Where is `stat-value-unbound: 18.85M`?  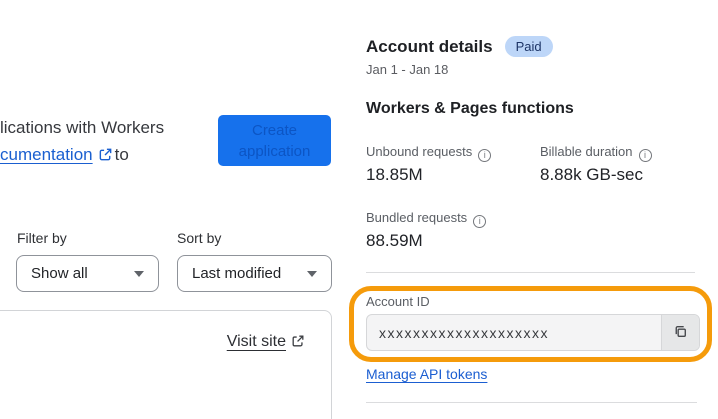 stat-value-unbound: 18.85M is located at coordinates (394, 174).